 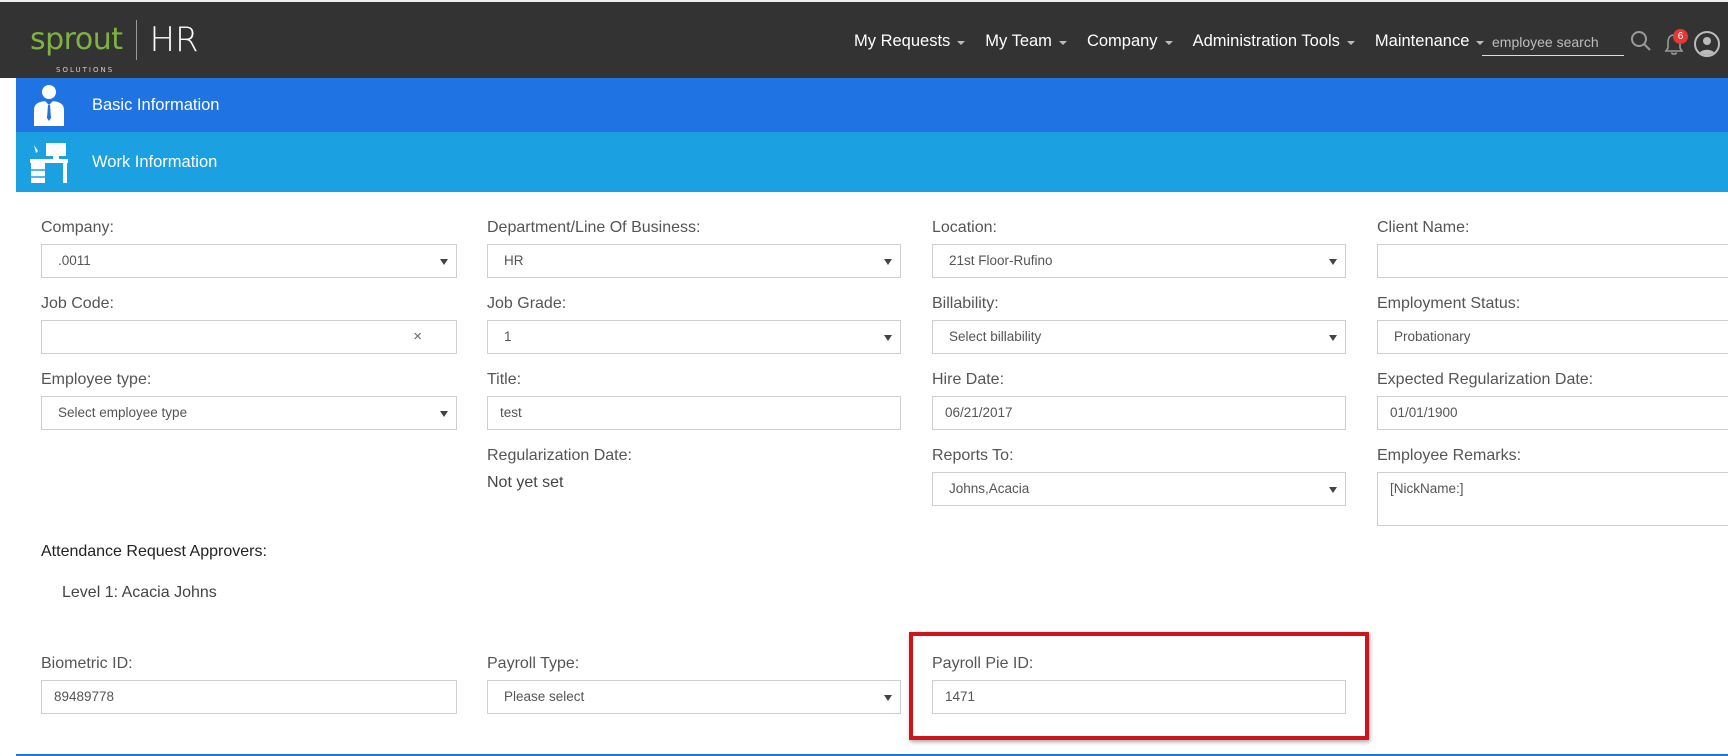 What do you see at coordinates (989, 488) in the screenshot?
I see `reports-to-value: Johns,Acacia` at bounding box center [989, 488].